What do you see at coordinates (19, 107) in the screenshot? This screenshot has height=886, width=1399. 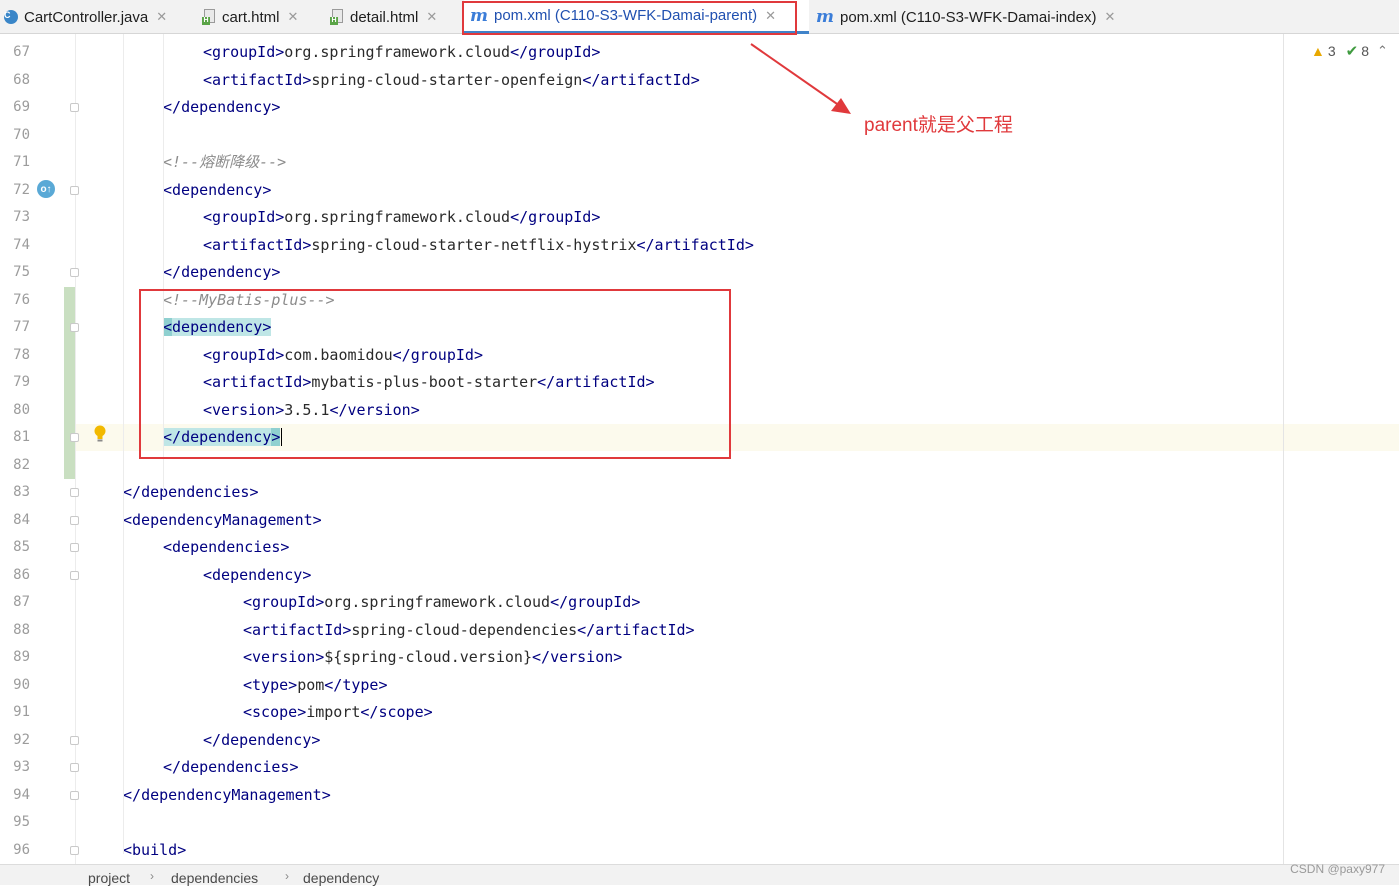 I see `line-number: 69` at bounding box center [19, 107].